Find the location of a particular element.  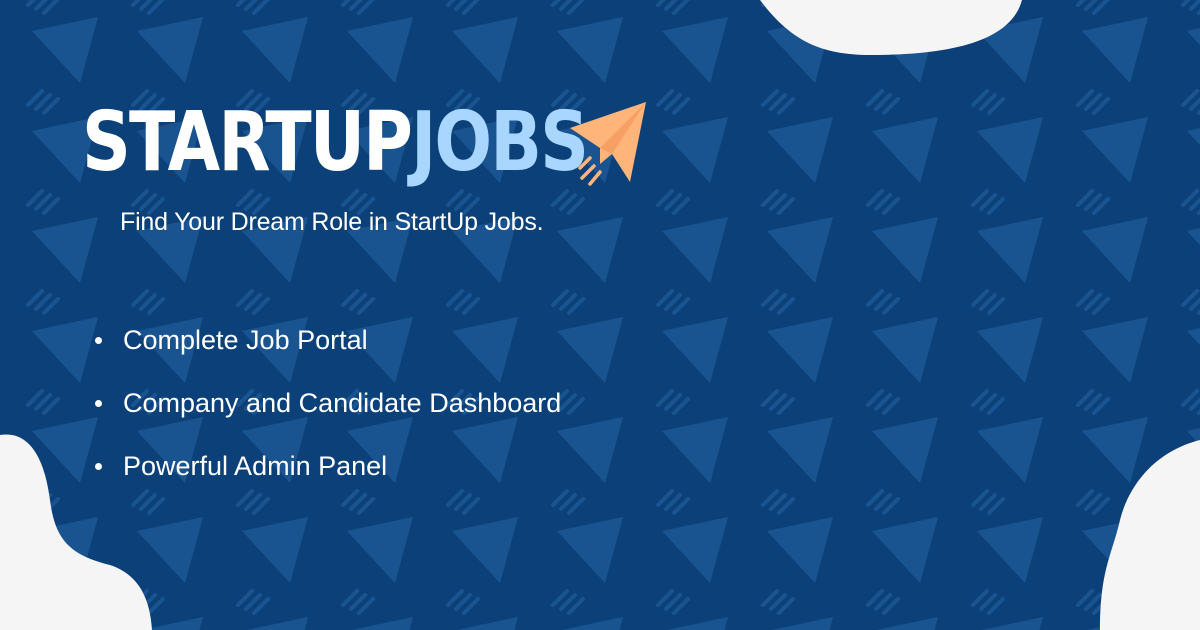

feature-item: Complete Job Portal is located at coordinates (328, 351).